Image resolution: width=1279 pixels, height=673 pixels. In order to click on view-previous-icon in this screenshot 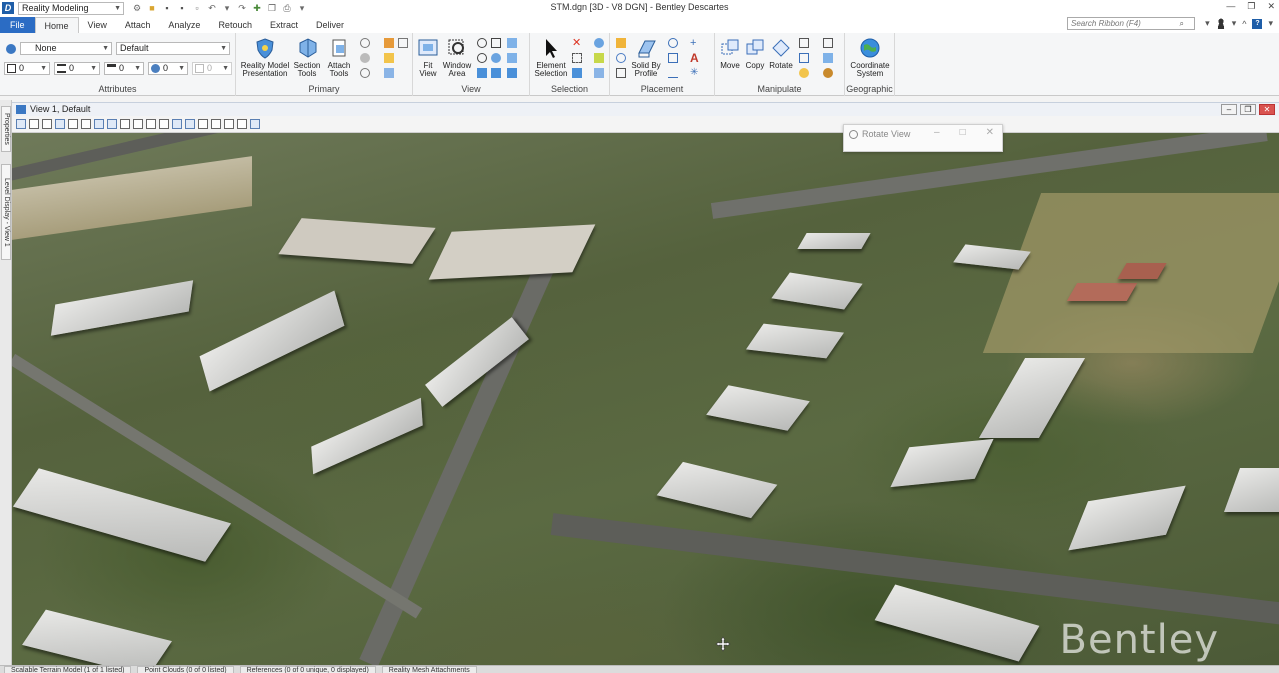, I will do `click(496, 58)`.